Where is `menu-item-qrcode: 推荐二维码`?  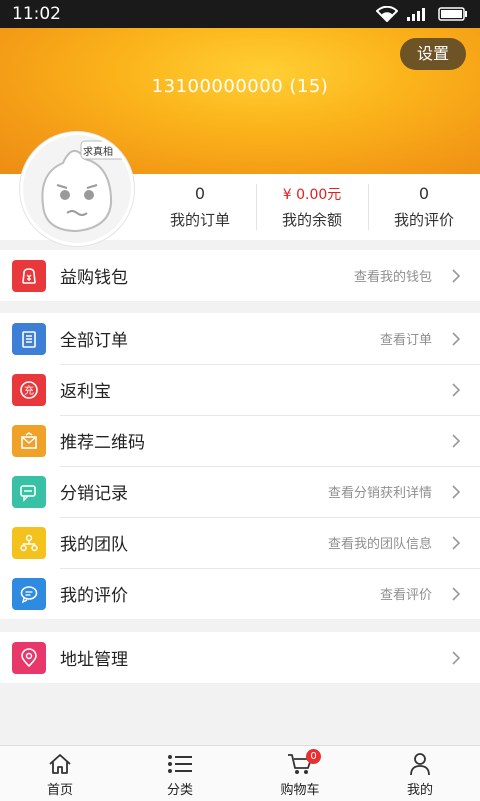 menu-item-qrcode: 推荐二维码 is located at coordinates (240, 440).